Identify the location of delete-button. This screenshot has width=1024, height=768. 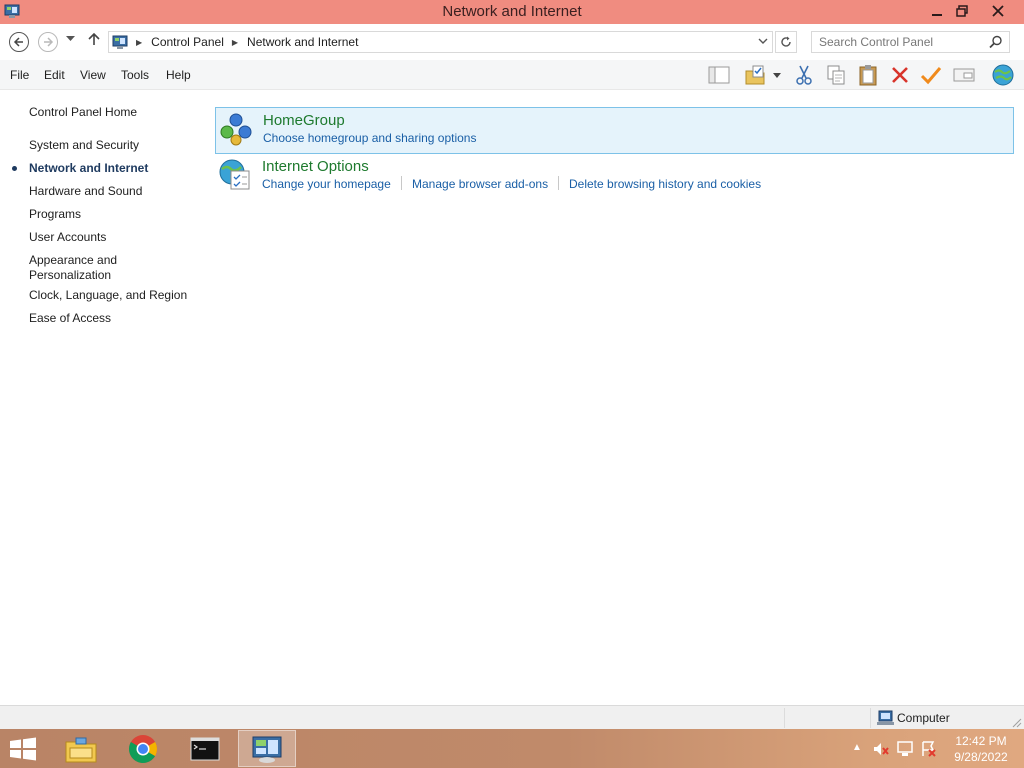
(900, 75).